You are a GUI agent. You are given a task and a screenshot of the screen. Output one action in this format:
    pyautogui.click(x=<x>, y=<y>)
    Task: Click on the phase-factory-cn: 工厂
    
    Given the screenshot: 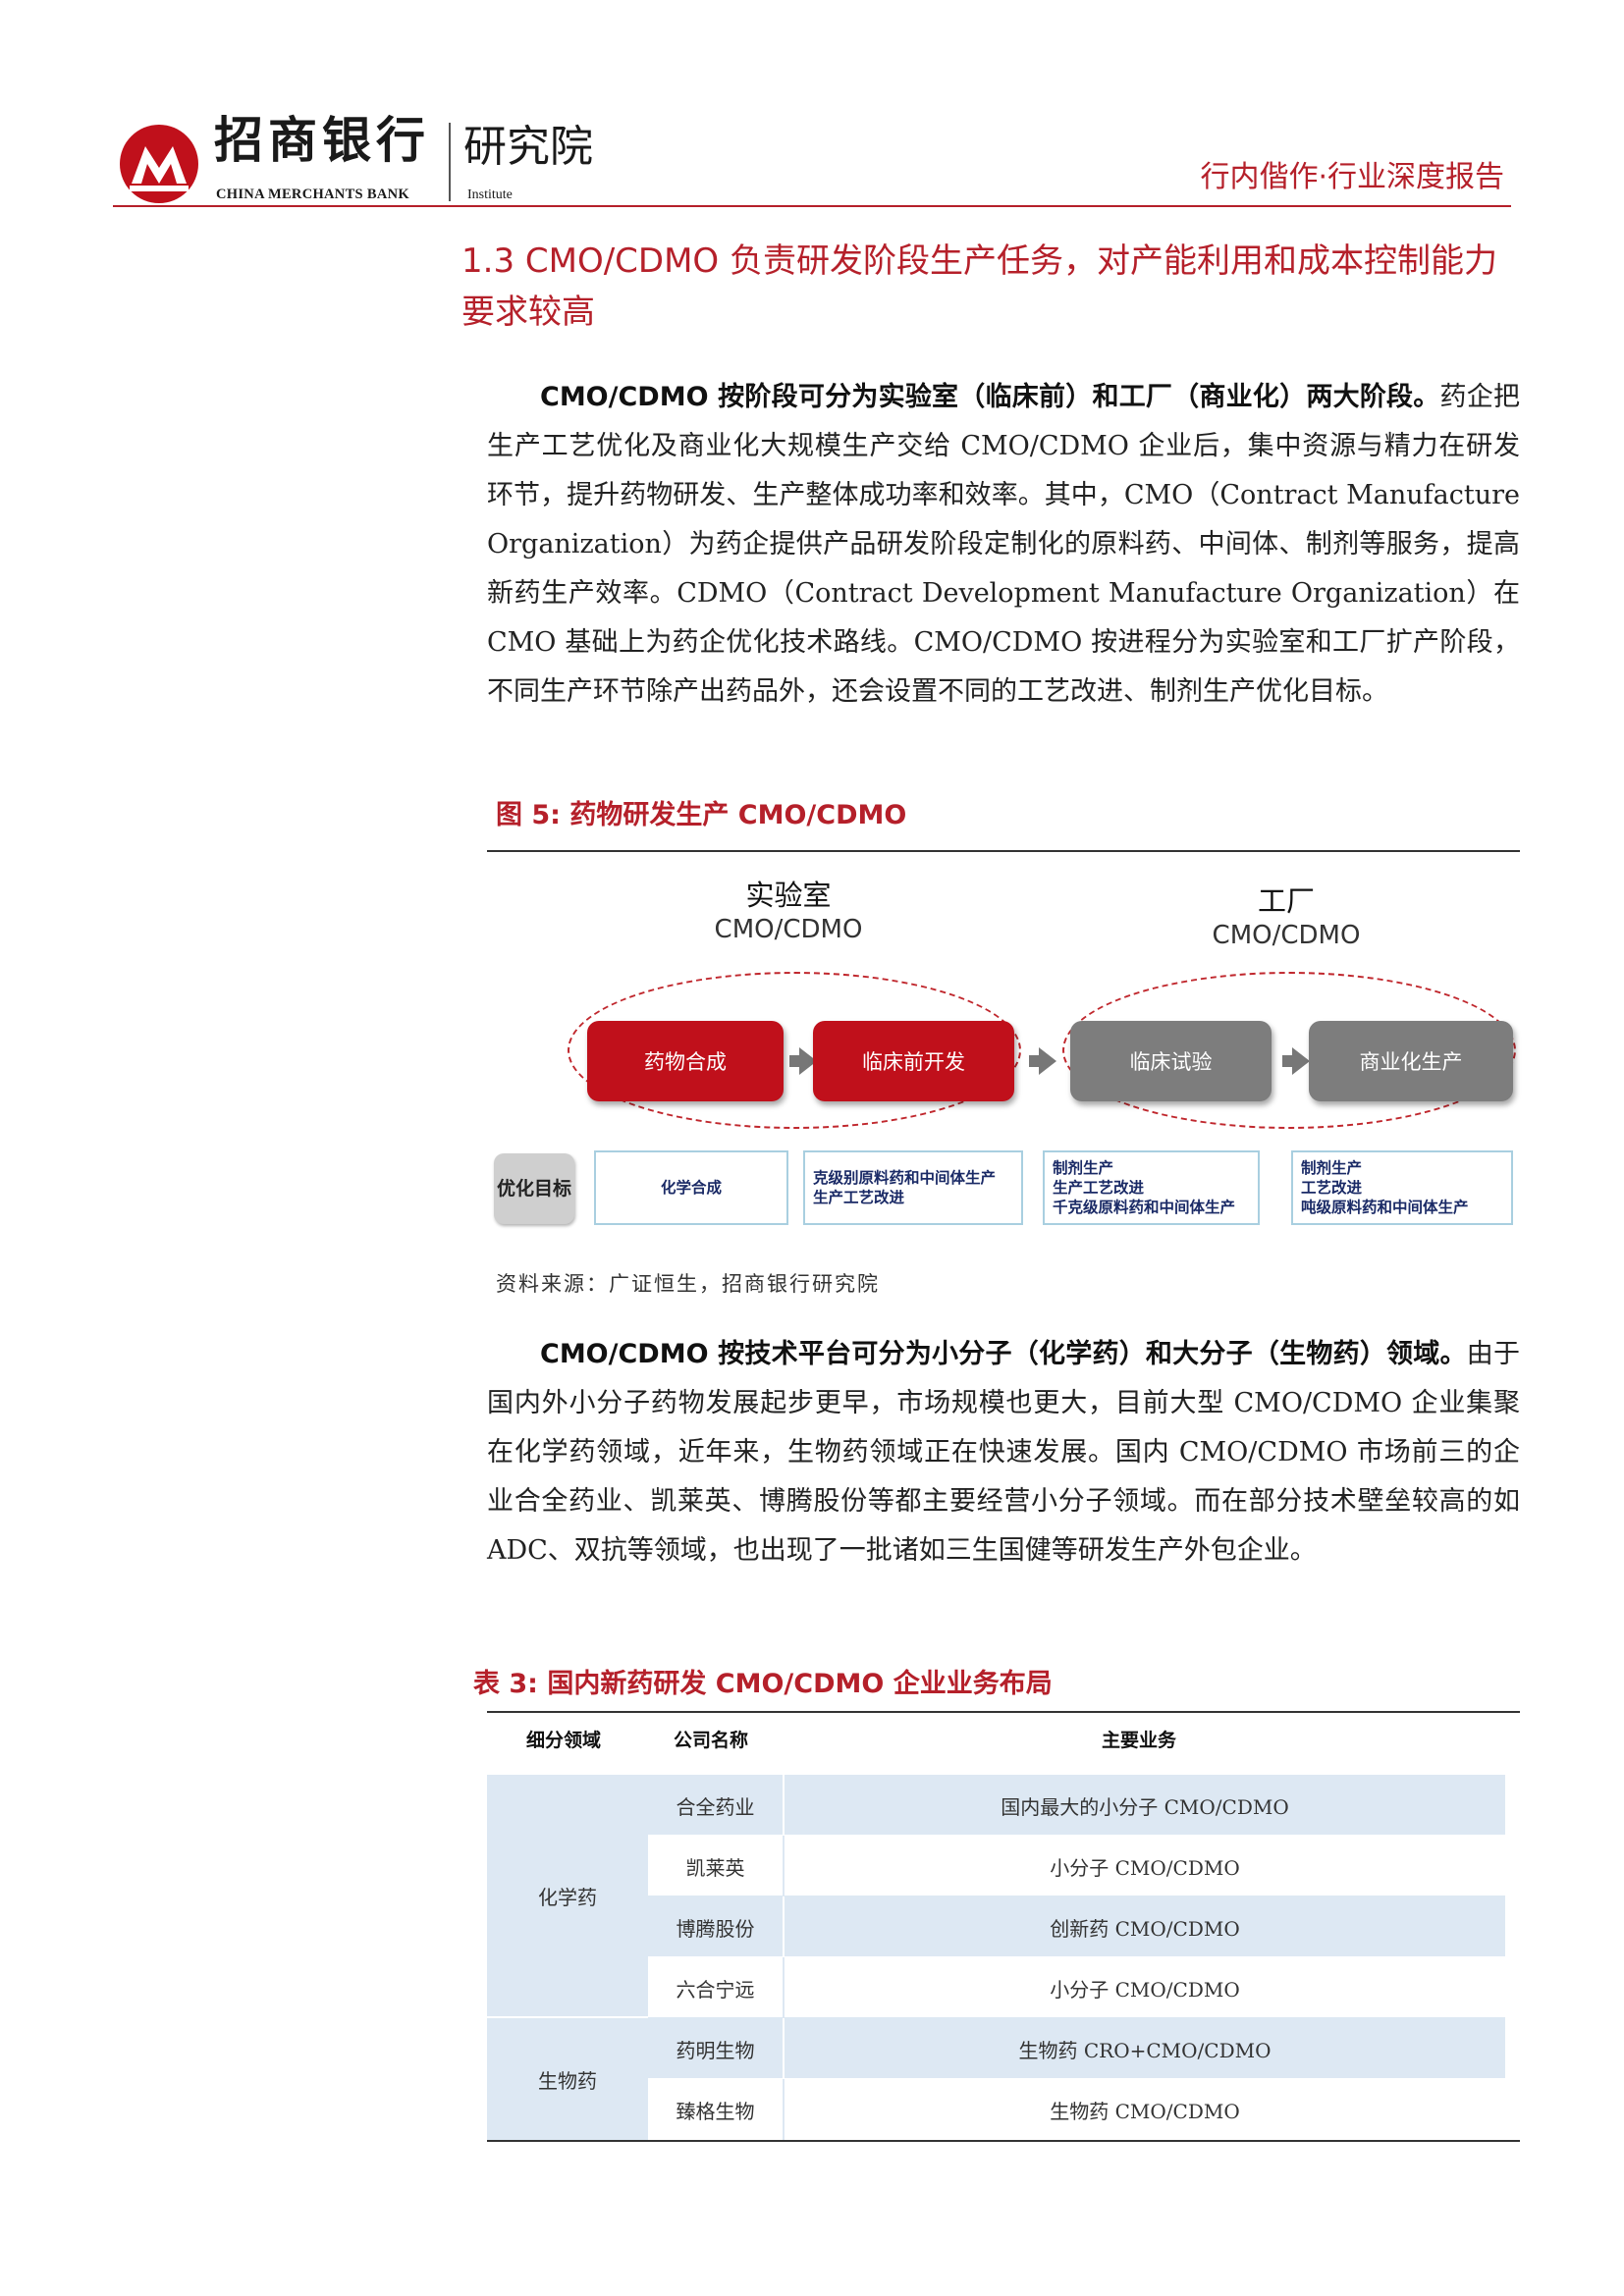 What is the action you would take?
    pyautogui.click(x=1286, y=901)
    